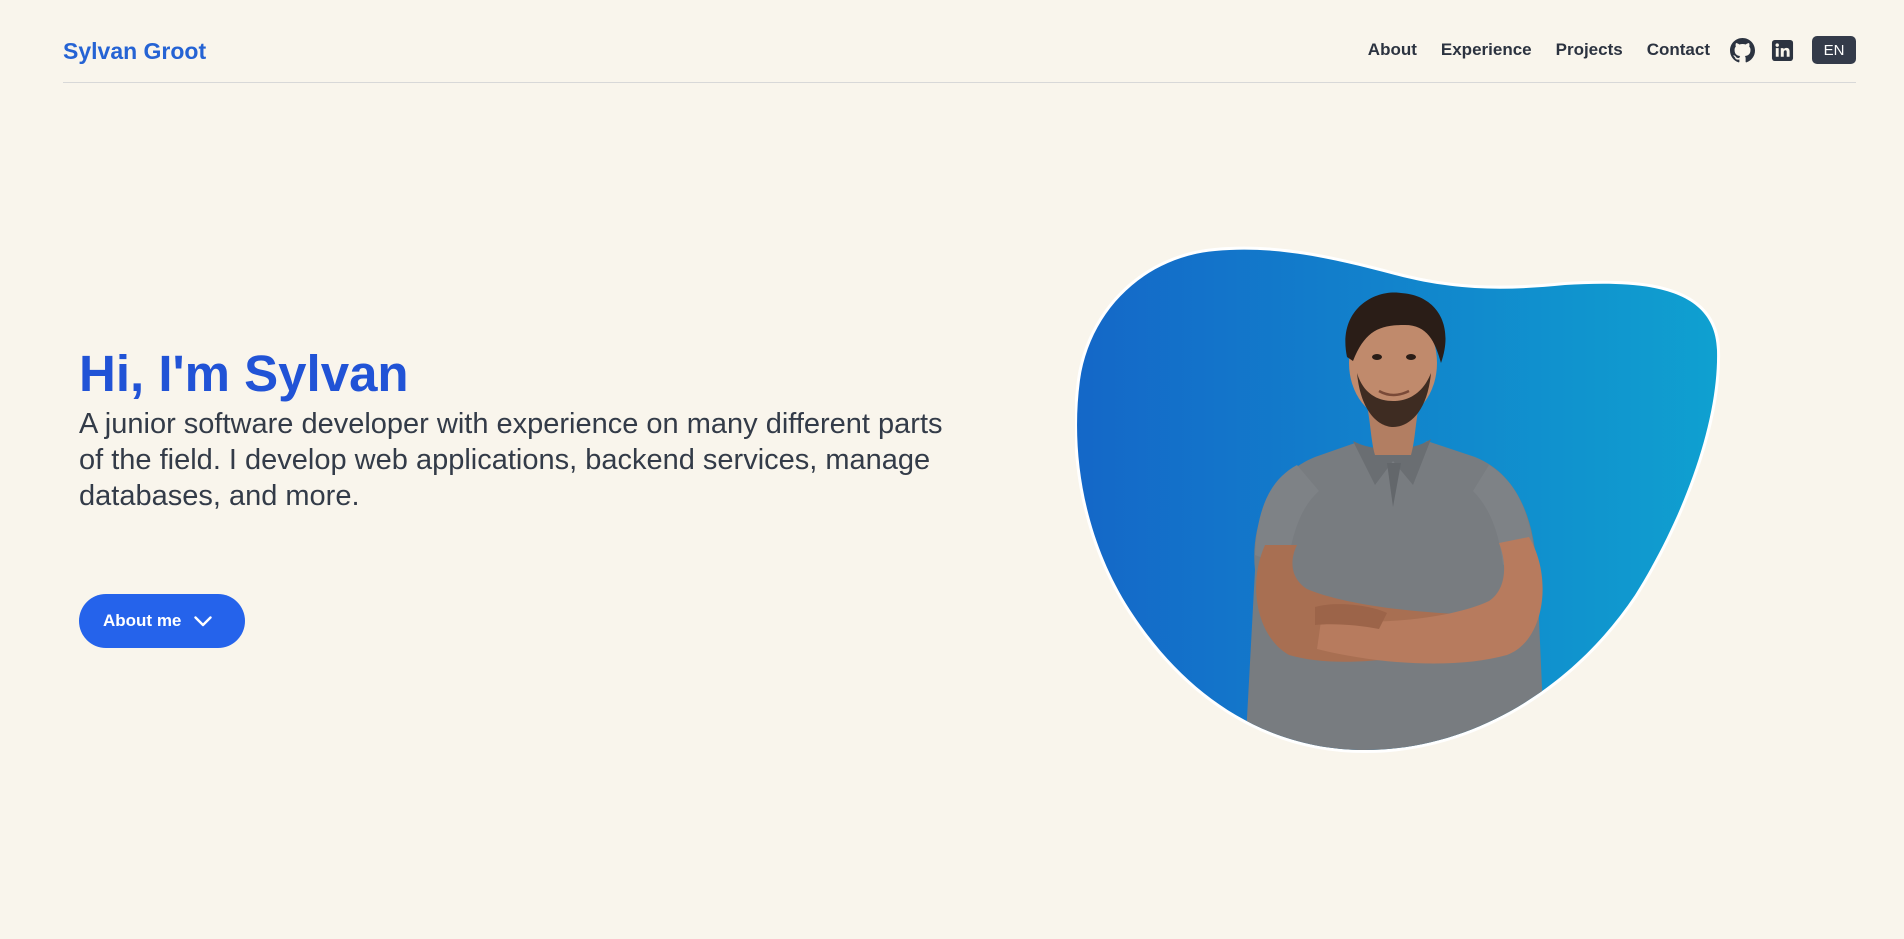 This screenshot has height=939, width=1904. Describe the element at coordinates (1834, 50) in the screenshot. I see `language-selector: EN` at that location.